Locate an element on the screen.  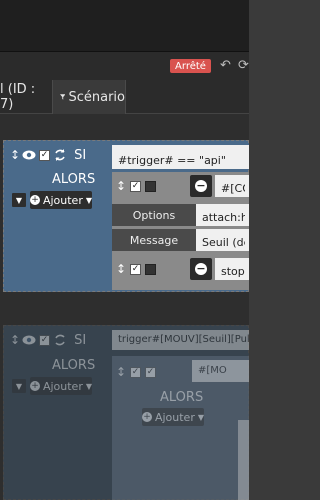
nested-if-controls: ↕ ✓ ✓ is located at coordinates (134, 372).